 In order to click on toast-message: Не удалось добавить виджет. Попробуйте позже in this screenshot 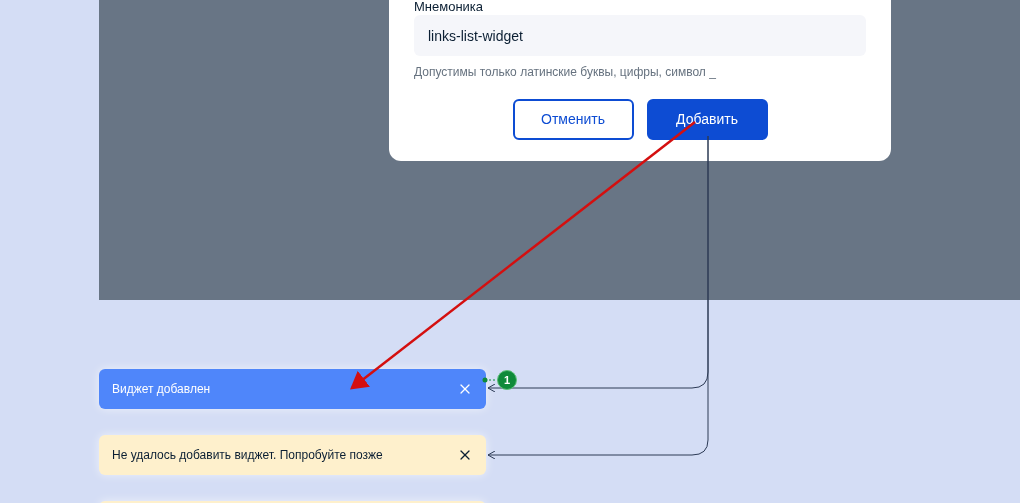, I will do `click(248, 455)`.